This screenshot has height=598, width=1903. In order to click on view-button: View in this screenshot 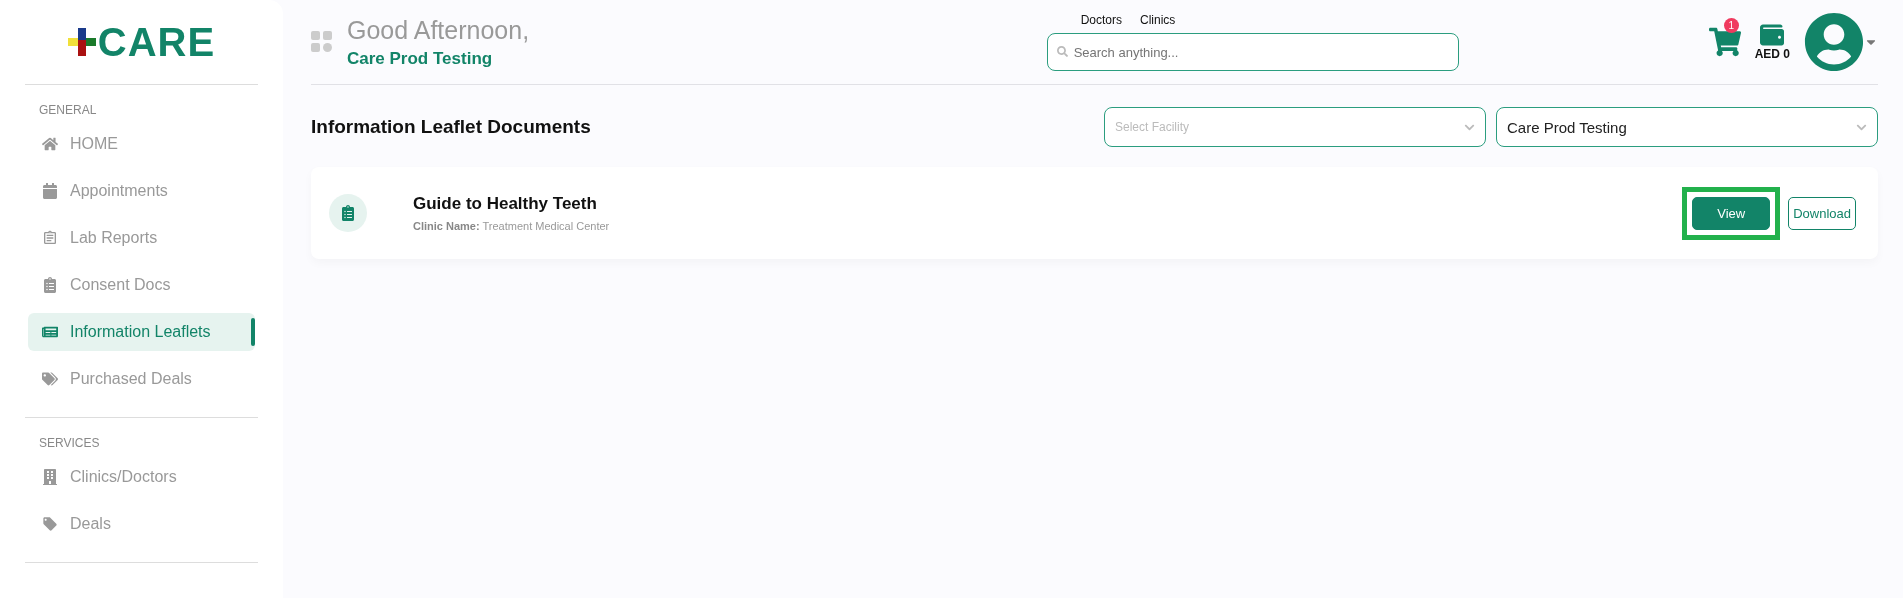, I will do `click(1731, 213)`.